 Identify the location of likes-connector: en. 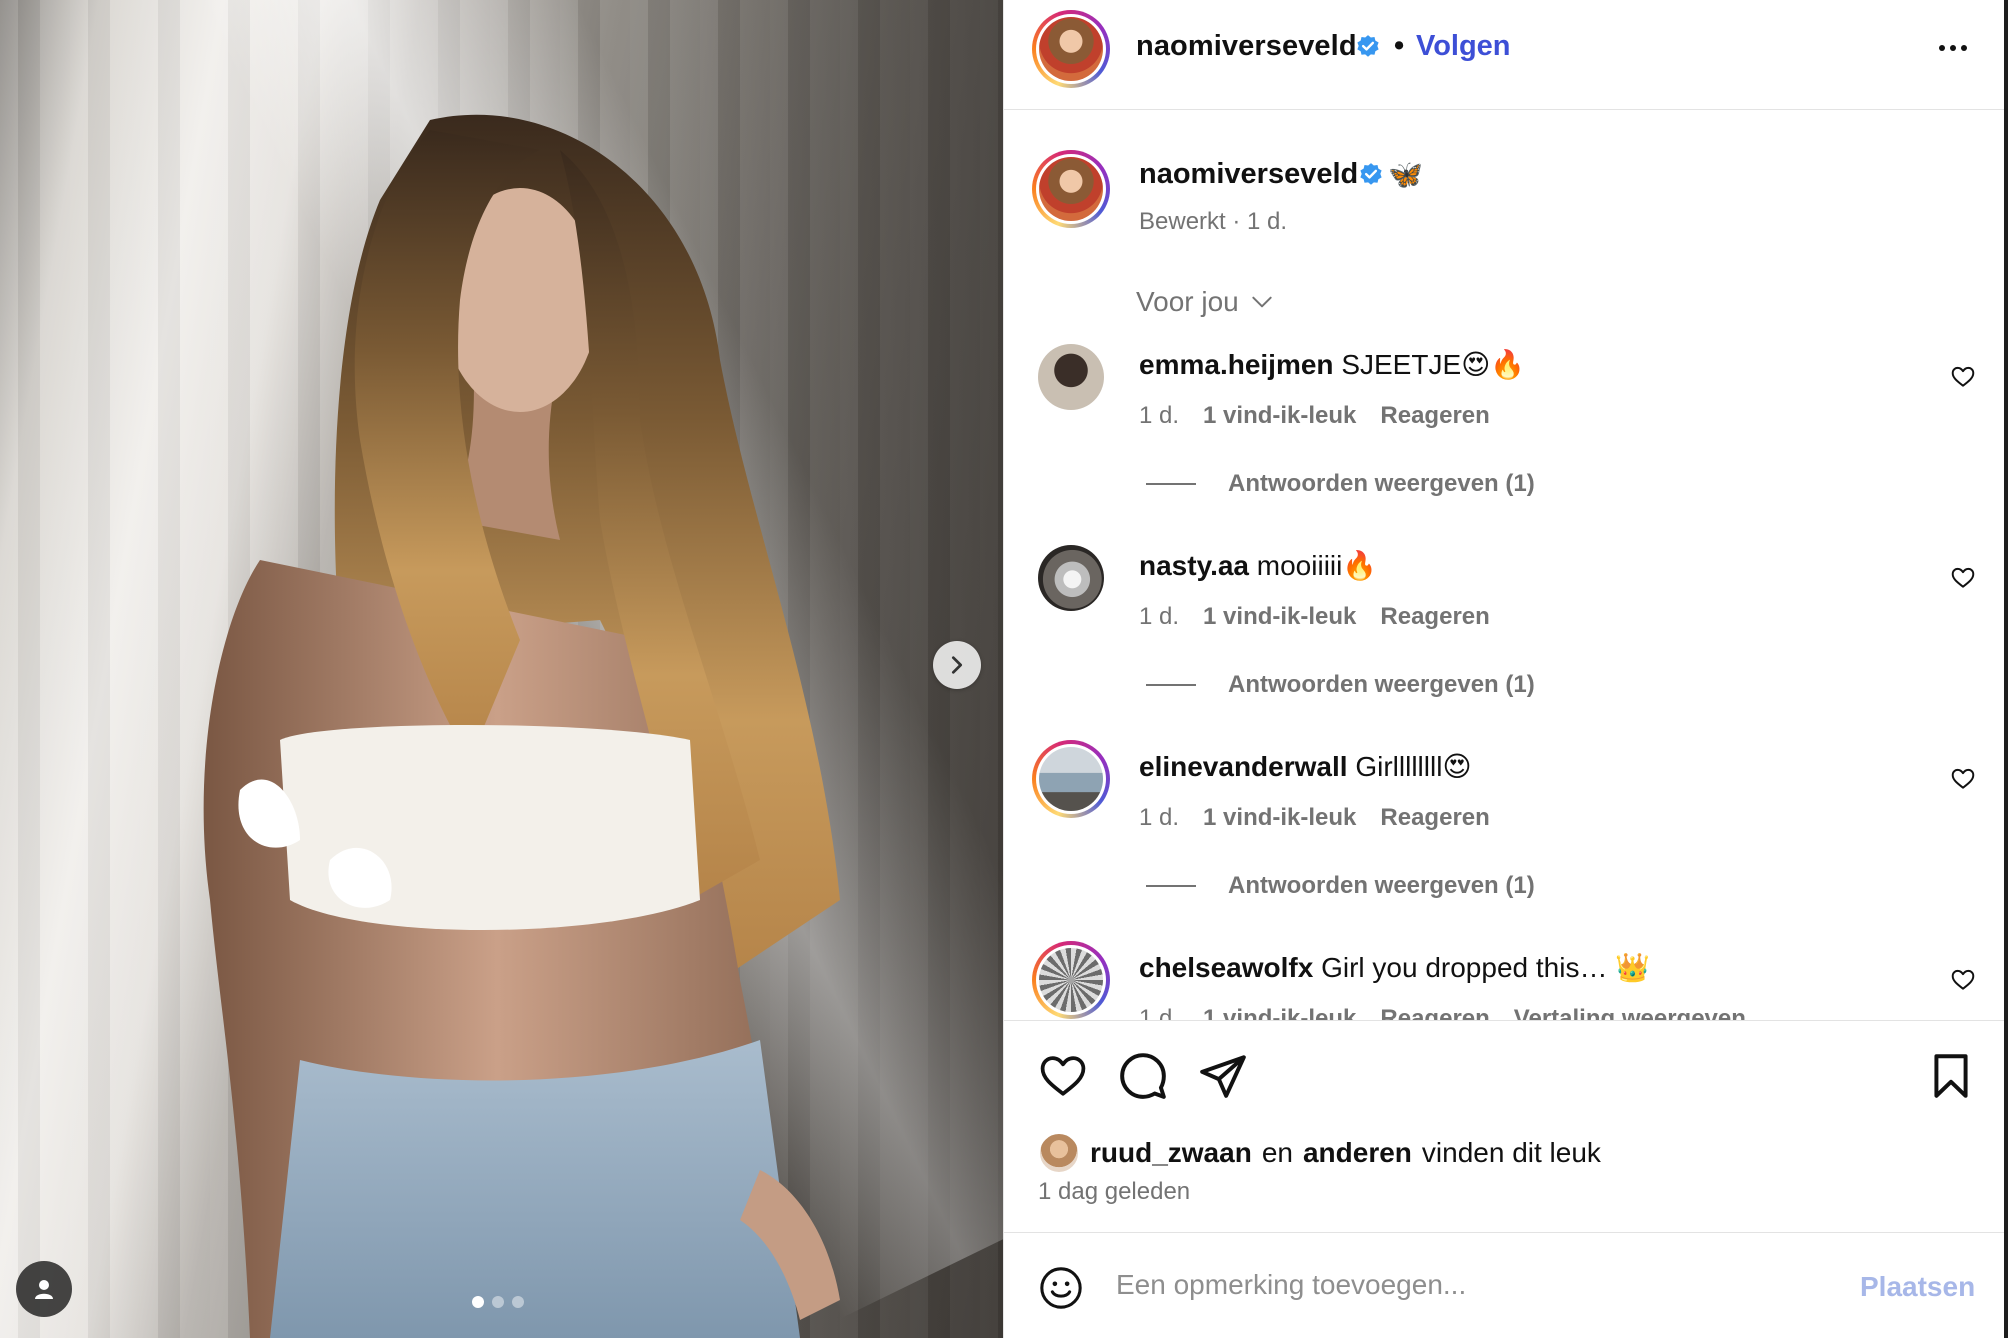
(1277, 1152).